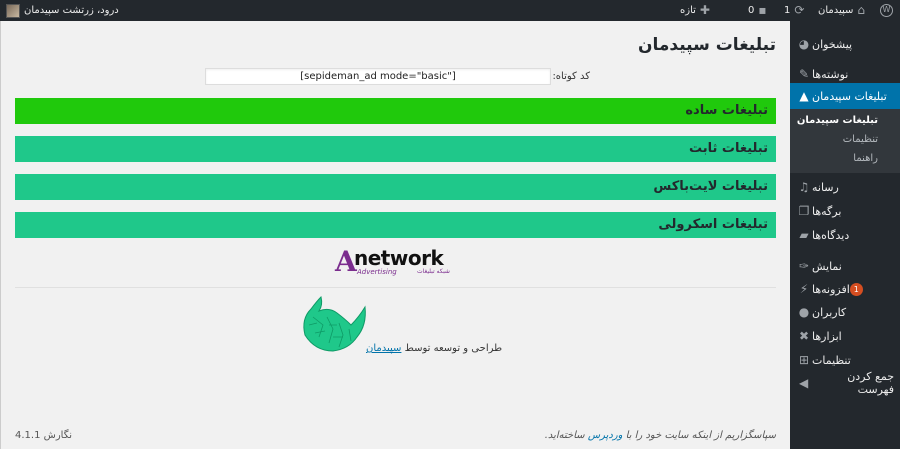 Image resolution: width=900 pixels, height=449 pixels. Describe the element at coordinates (849, 96) in the screenshot. I see `menu-label: تبلیغات سپیدمان` at that location.